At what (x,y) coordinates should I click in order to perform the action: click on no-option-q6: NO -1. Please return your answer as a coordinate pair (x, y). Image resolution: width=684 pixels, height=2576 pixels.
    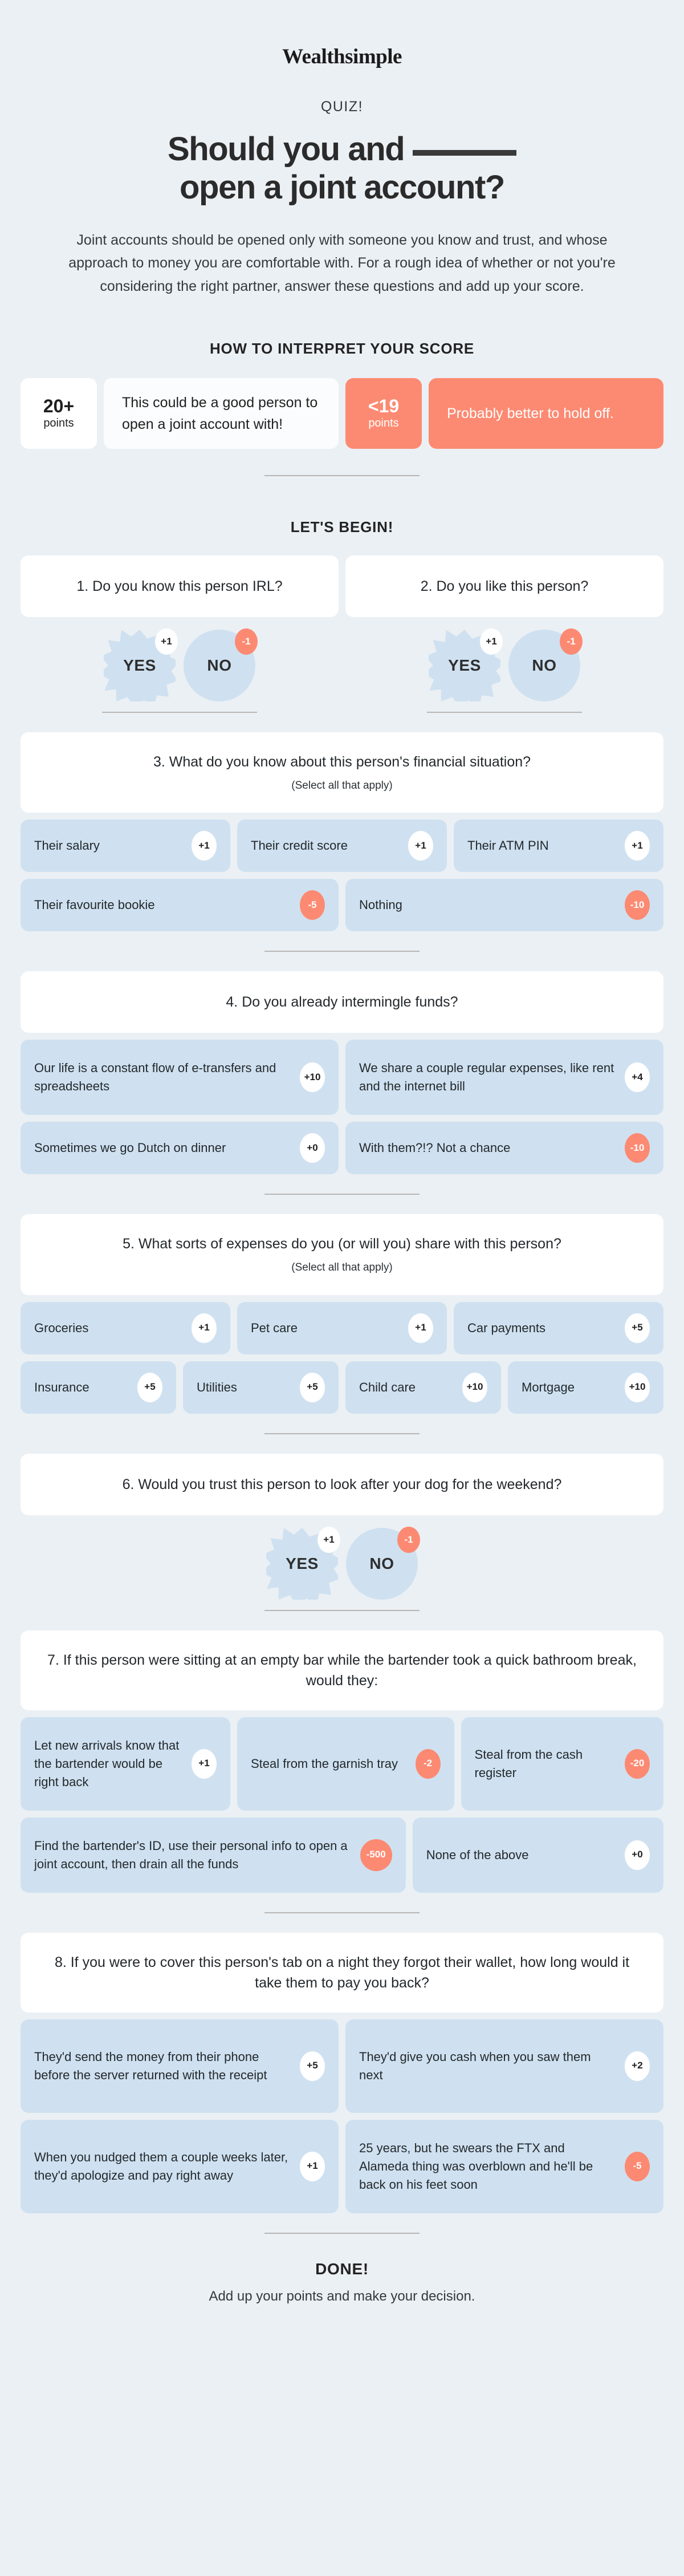
    Looking at the image, I should click on (383, 1563).